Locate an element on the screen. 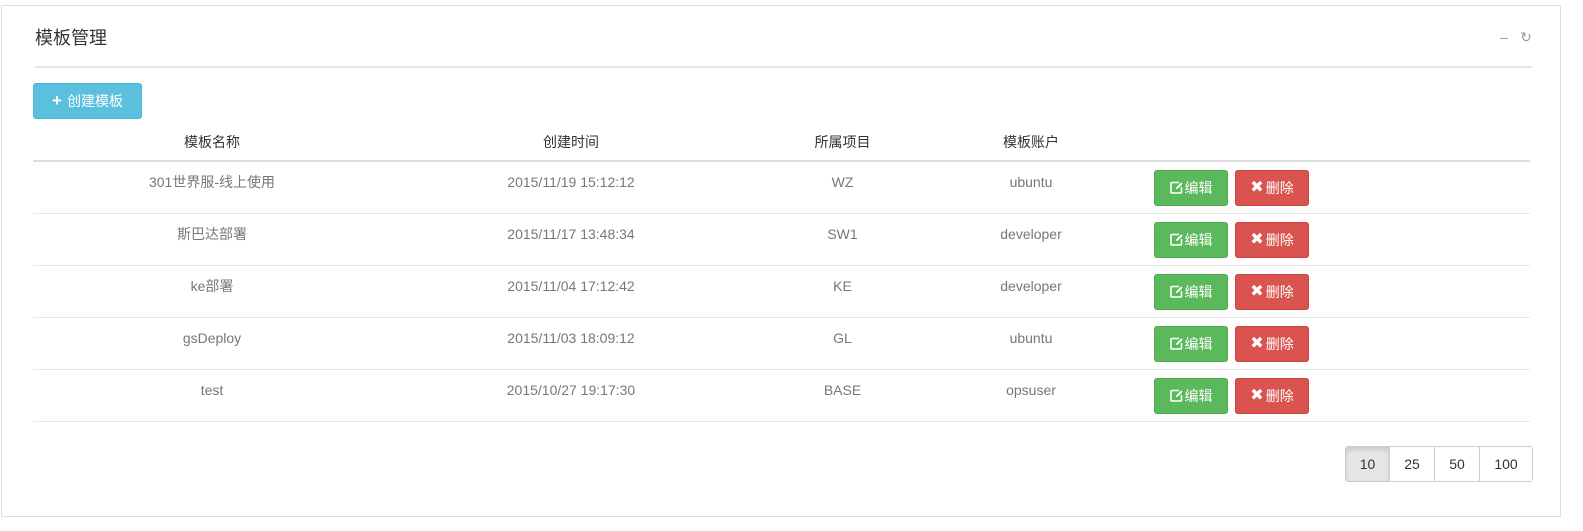 The width and height of the screenshot is (1583, 531). panel-header: 模板管理 – ↻ is located at coordinates (783, 37).